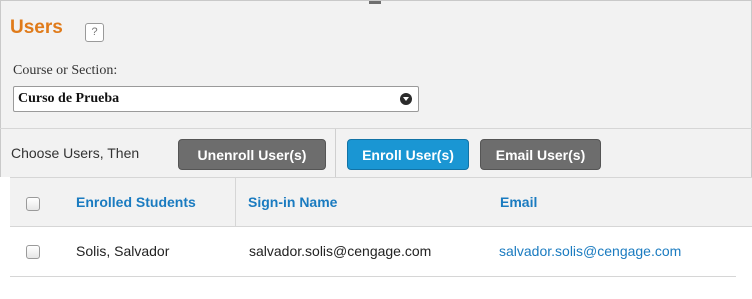  I want to click on help-icon: ?, so click(94, 32).